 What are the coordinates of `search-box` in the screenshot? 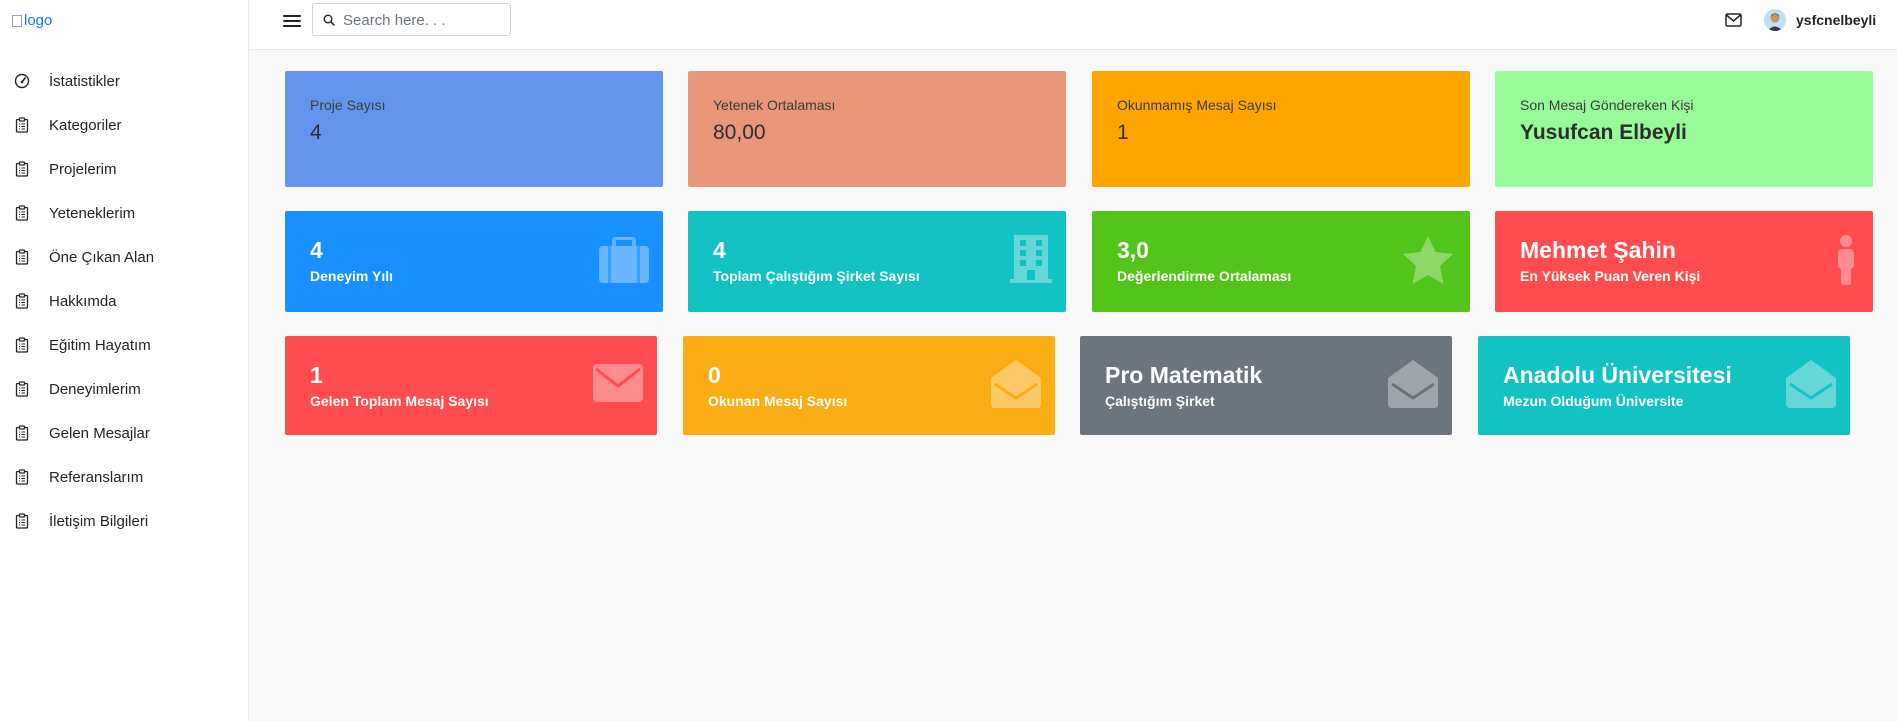 It's located at (411, 19).